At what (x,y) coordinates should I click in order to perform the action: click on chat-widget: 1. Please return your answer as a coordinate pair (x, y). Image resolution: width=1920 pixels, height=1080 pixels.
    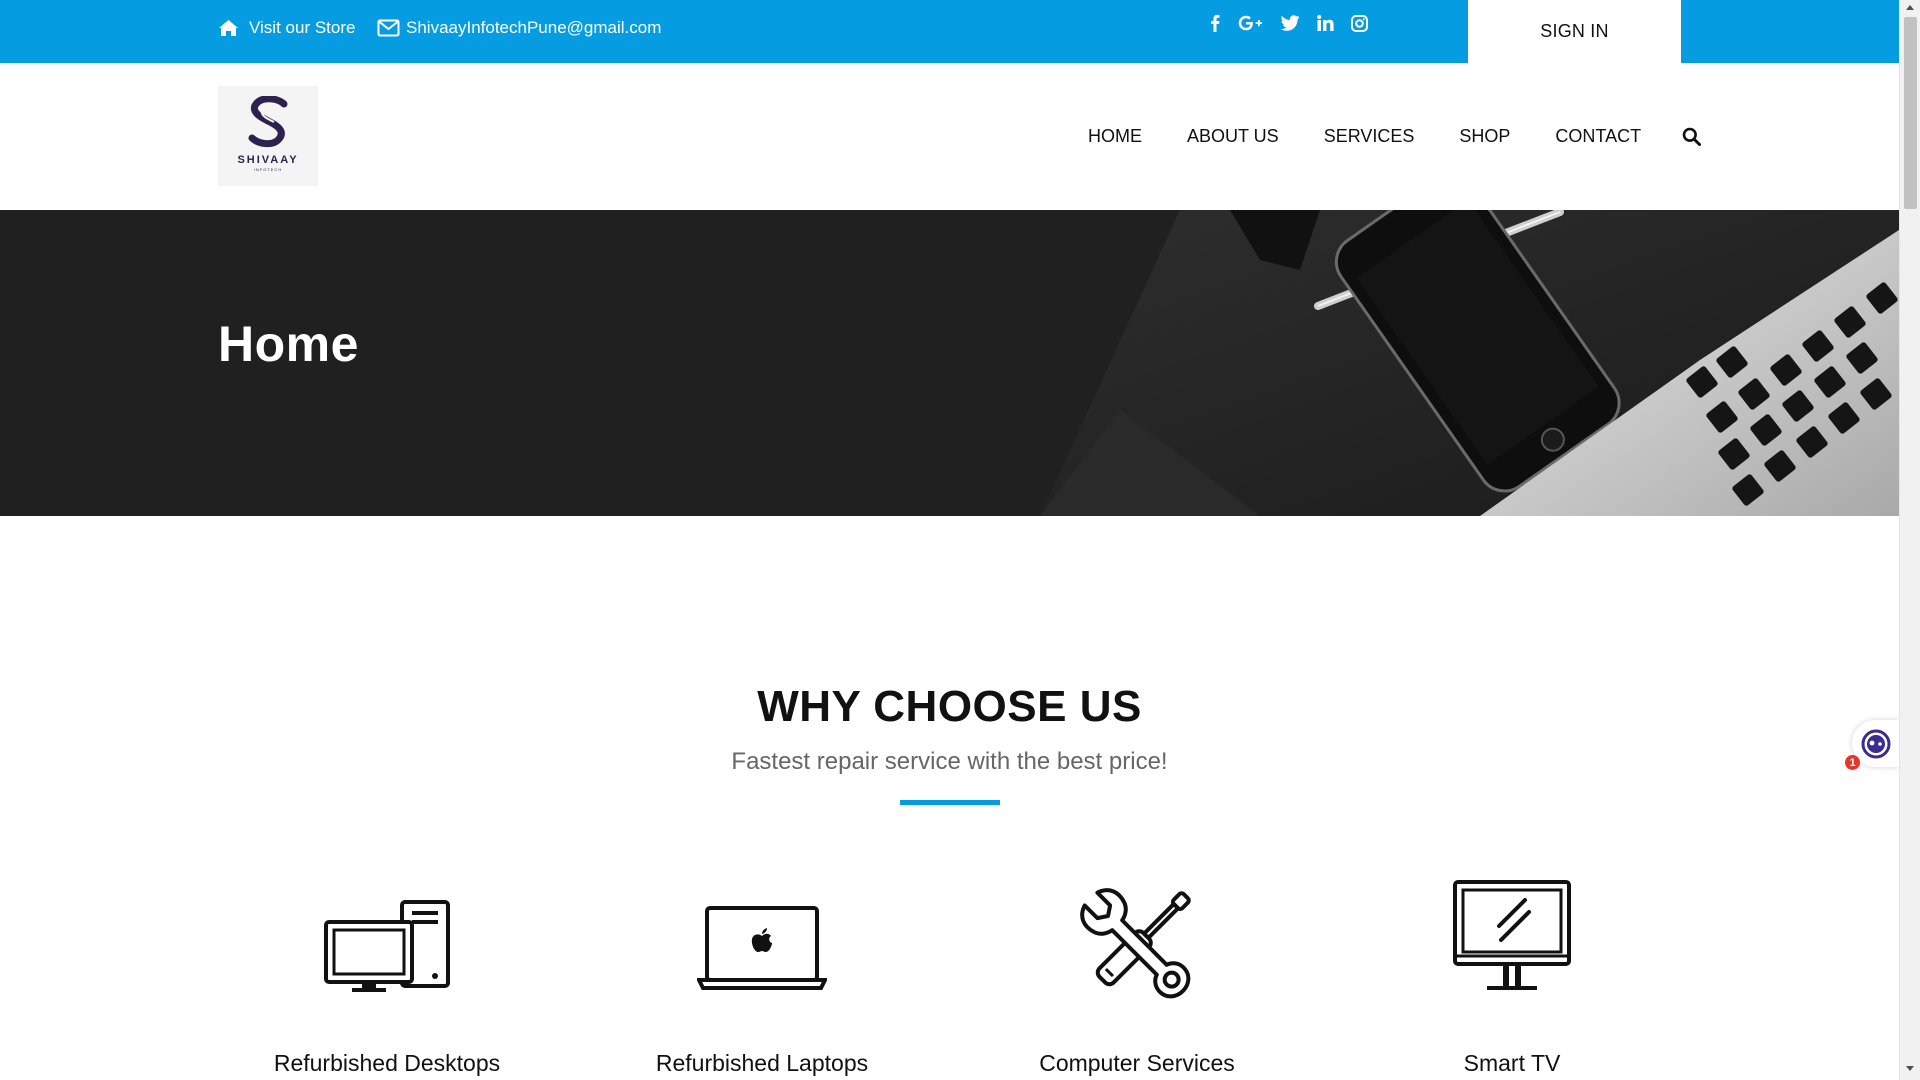
    Looking at the image, I should click on (1872, 745).